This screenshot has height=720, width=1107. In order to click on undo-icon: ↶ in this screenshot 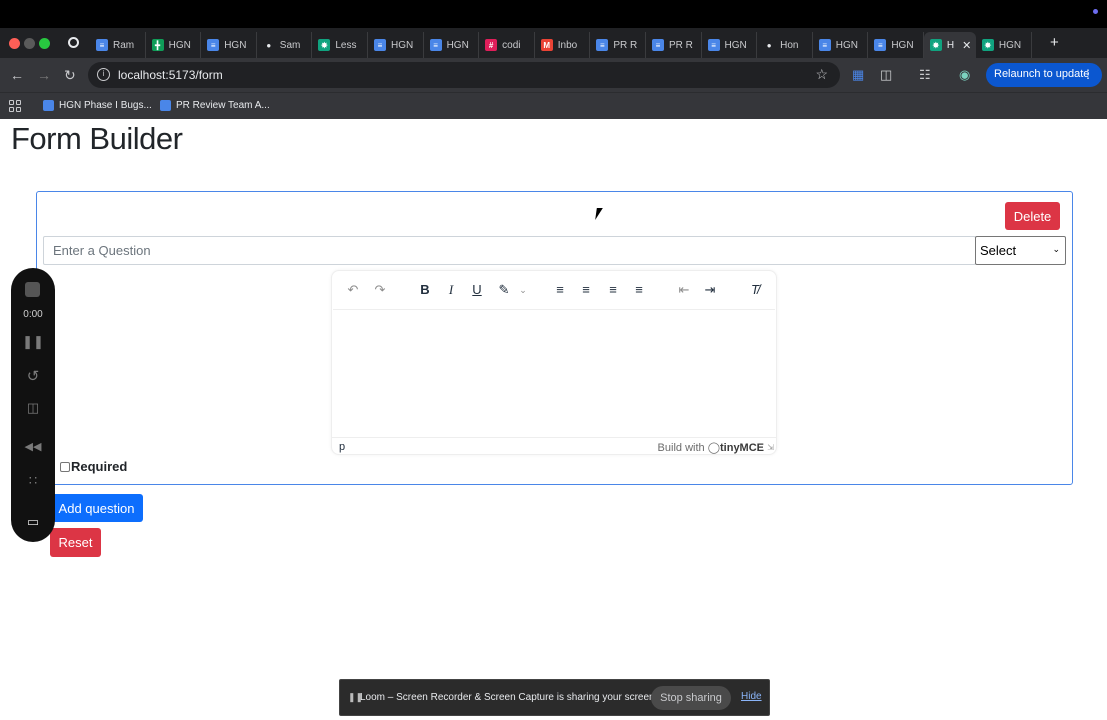, I will do `click(353, 290)`.